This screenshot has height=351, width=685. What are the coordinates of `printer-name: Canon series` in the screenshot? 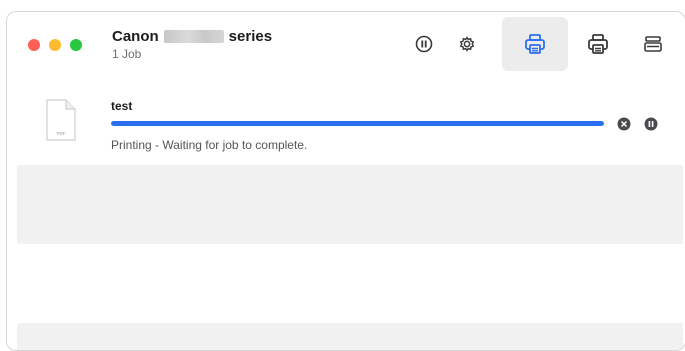 It's located at (192, 36).